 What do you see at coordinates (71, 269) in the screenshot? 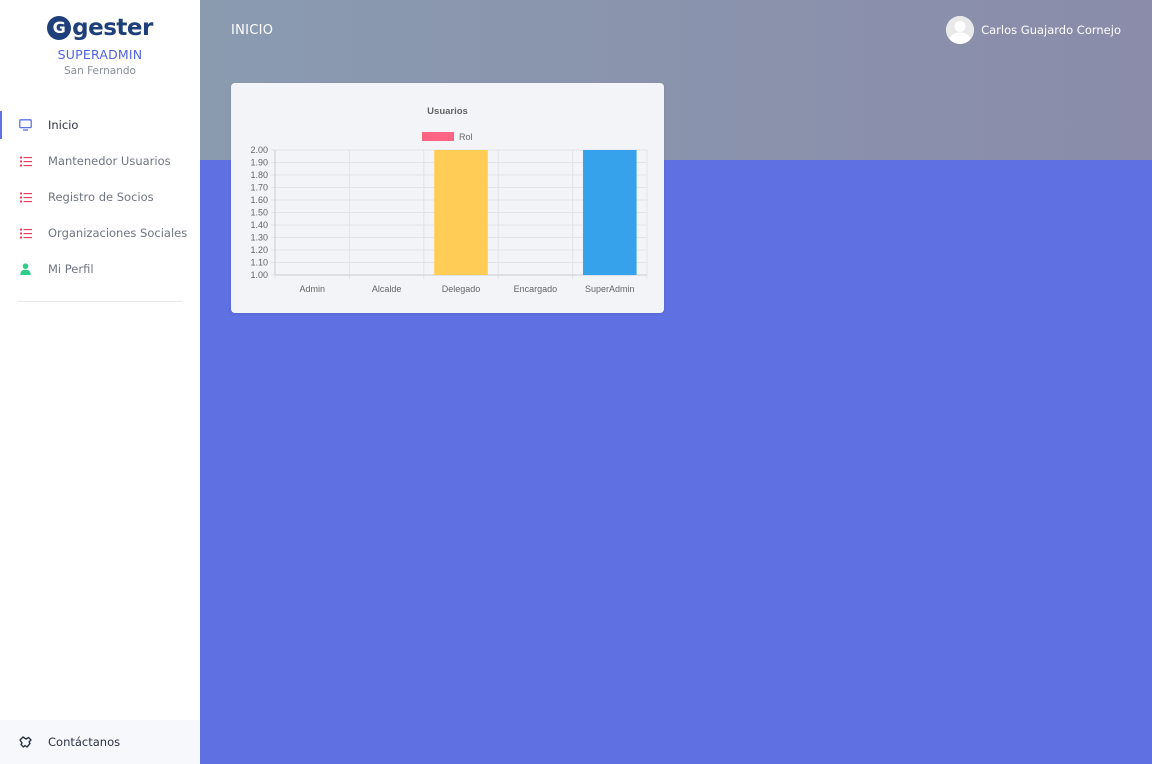
I see `sidebar-item-label: Mi Perfil` at bounding box center [71, 269].